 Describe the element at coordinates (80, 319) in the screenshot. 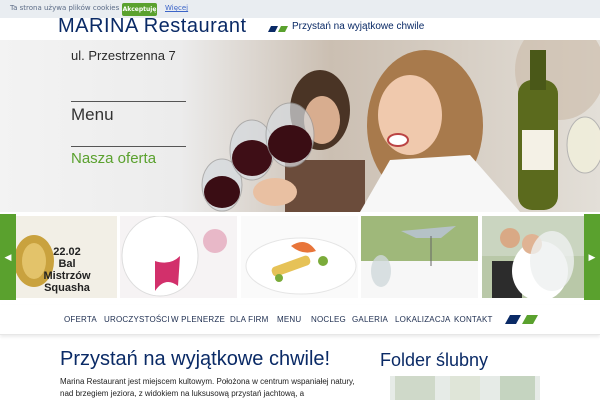

I see `nav-item-oferta: OFERTA` at that location.